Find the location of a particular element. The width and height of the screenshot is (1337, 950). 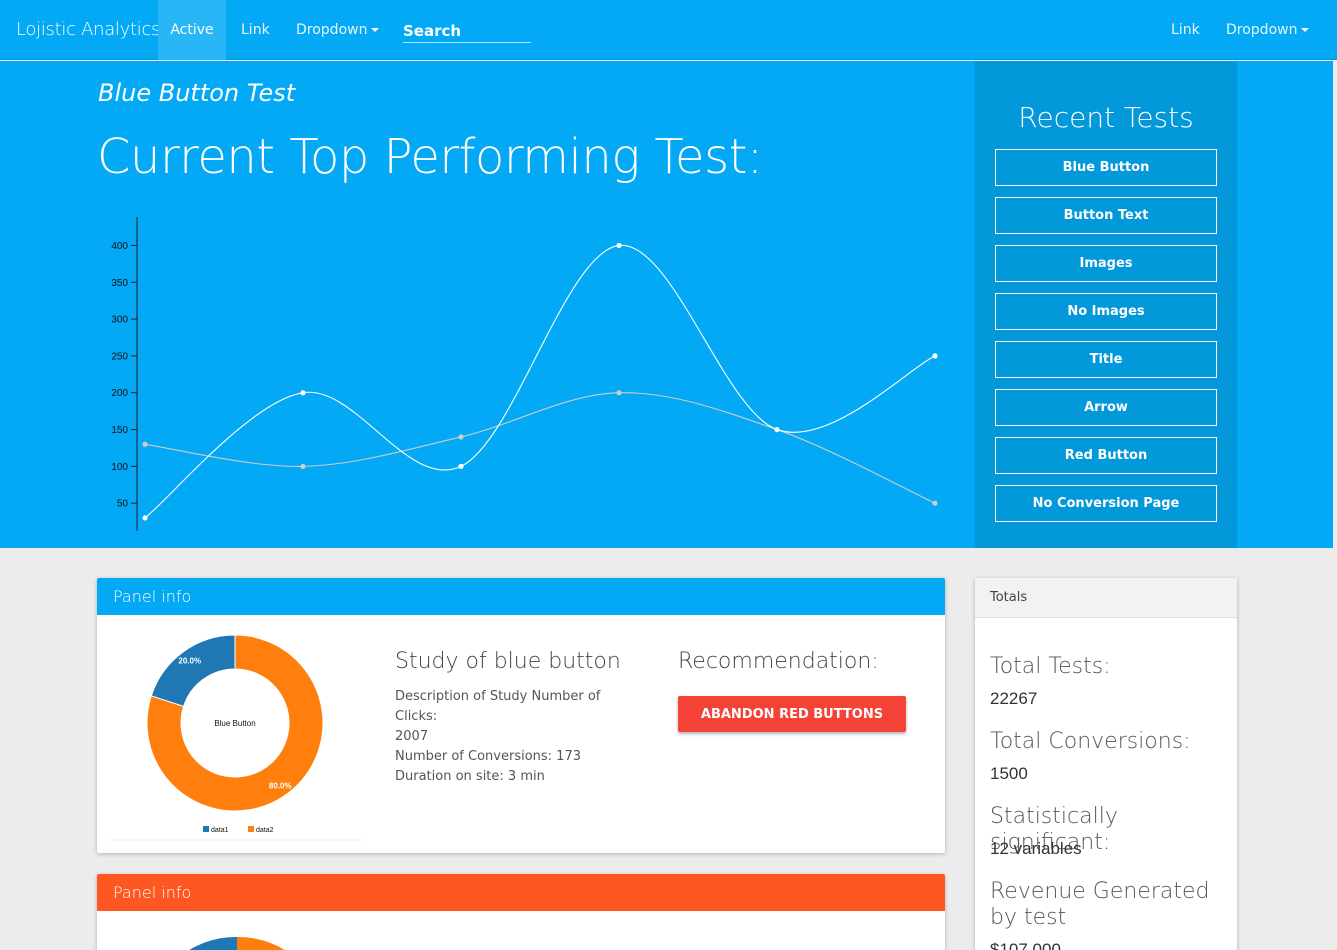

significant-value: 12 variables is located at coordinates (1036, 848).